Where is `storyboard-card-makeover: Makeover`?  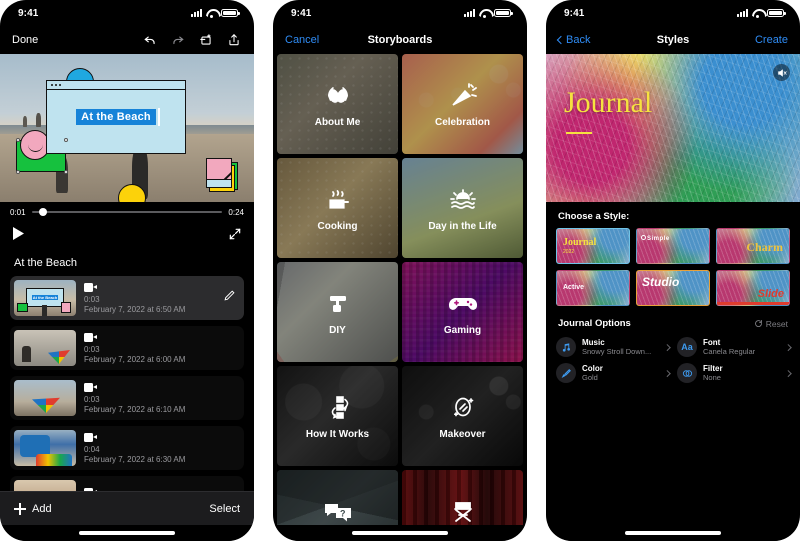
storyboard-card-makeover: Makeover is located at coordinates (462, 416).